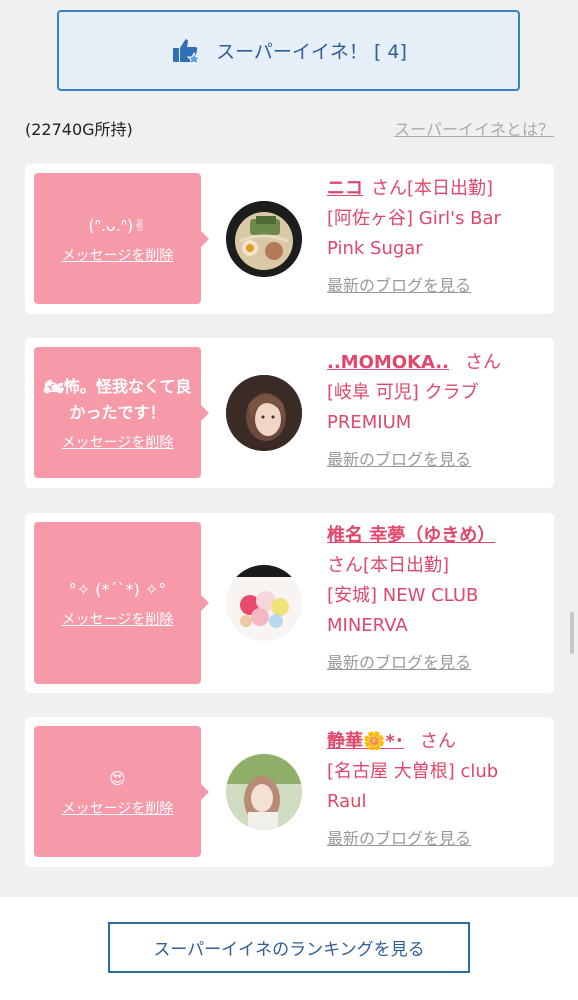 This screenshot has width=578, height=1000. Describe the element at coordinates (369, 422) in the screenshot. I see `shop-name-line: PREMIUM` at that location.